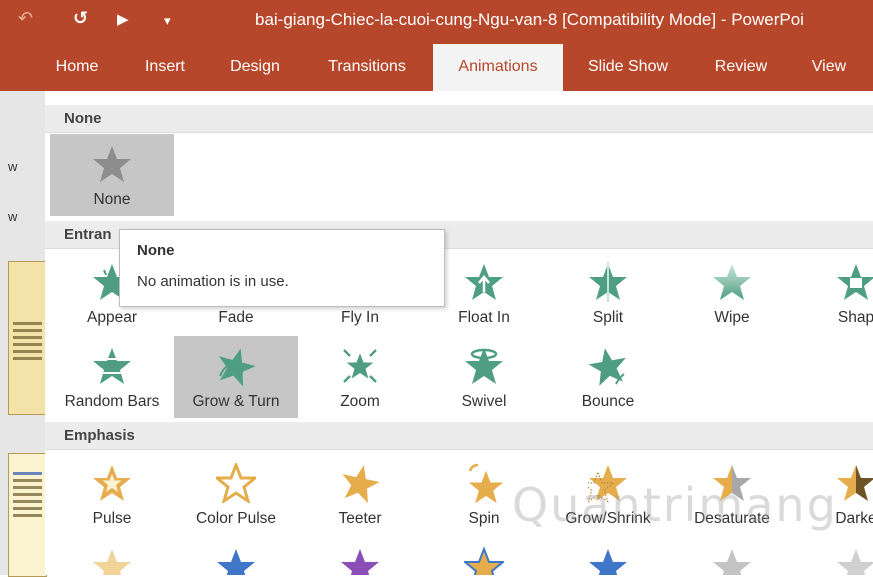 The image size is (873, 577). I want to click on animation-split: Split, so click(608, 293).